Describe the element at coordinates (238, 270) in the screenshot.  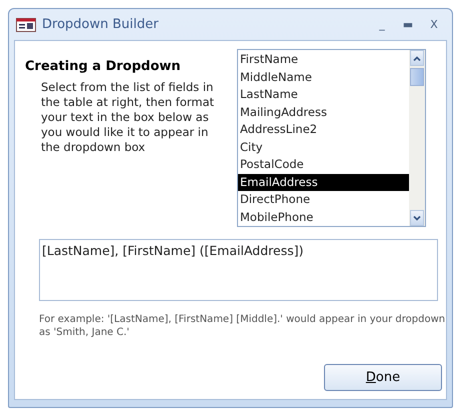
I see `format-input: [LastName], [FirstName] ([EmailAddress])` at that location.